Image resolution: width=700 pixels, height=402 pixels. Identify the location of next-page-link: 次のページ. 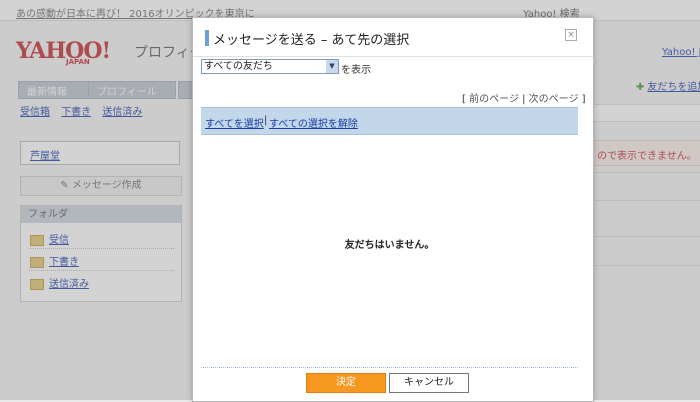
(554, 99).